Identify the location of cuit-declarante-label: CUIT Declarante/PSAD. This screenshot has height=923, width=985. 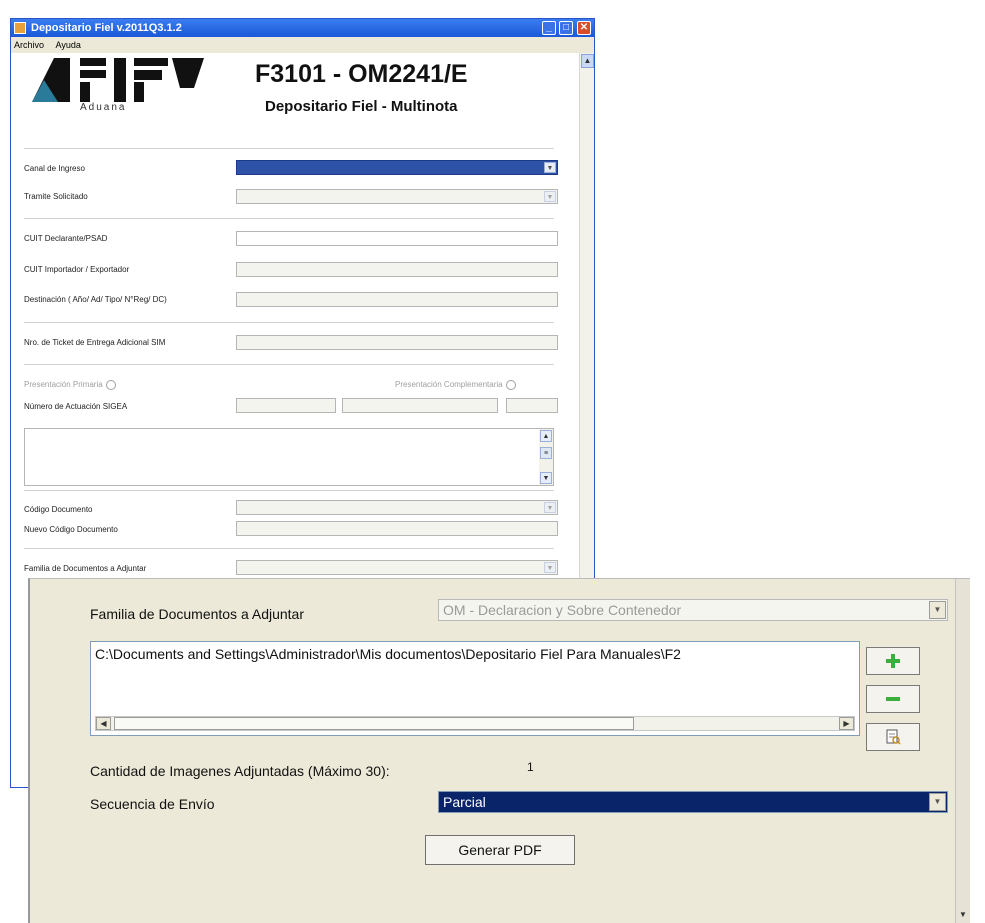
(66, 238).